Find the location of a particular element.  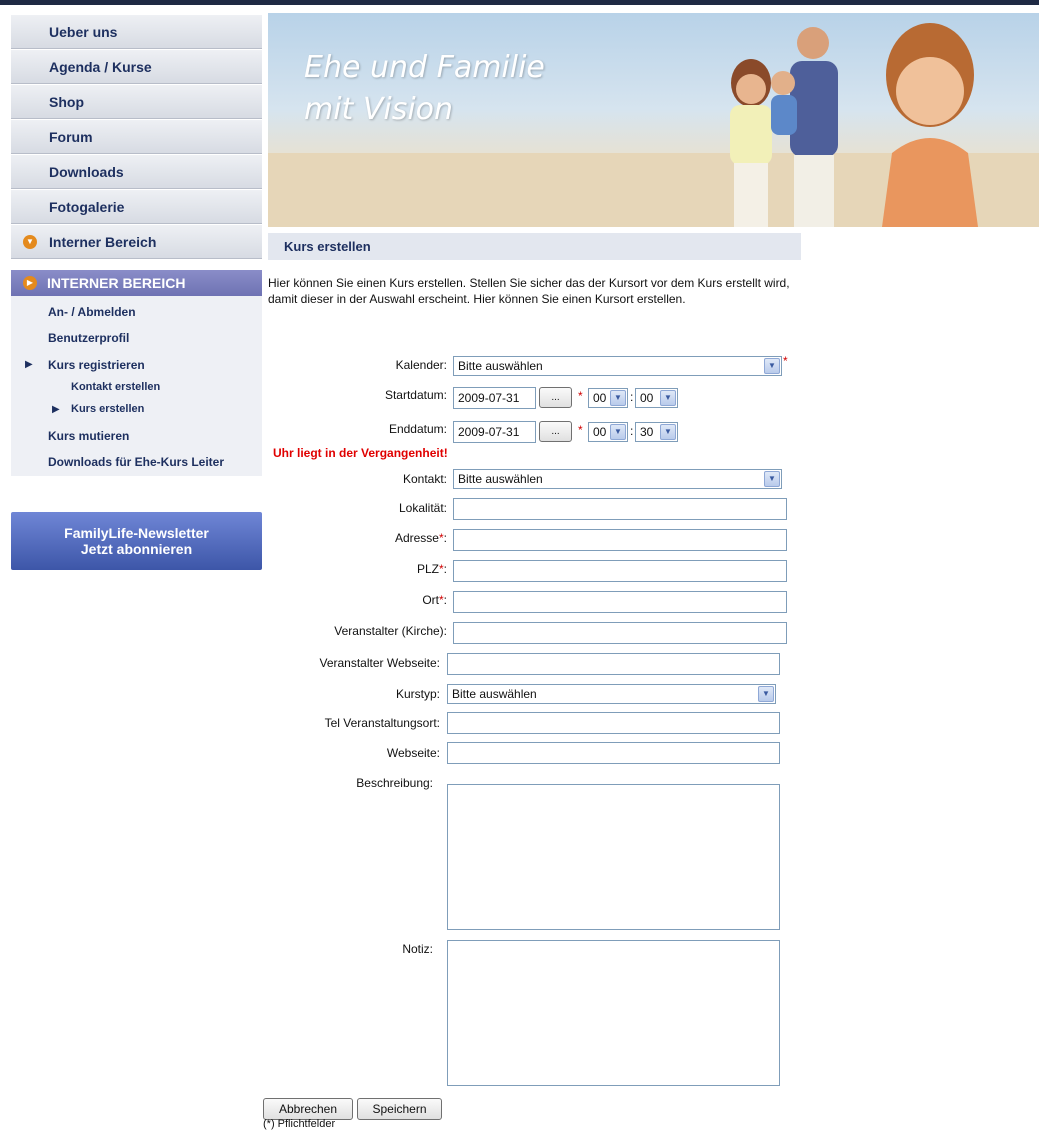

plz-input is located at coordinates (620, 571).